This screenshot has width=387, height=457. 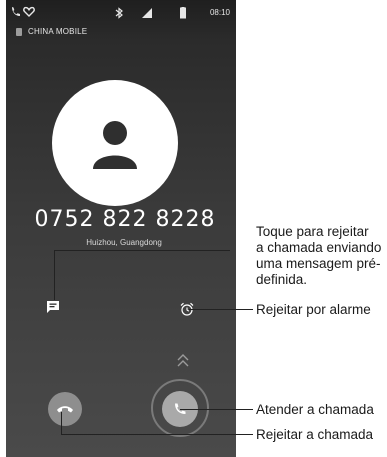 I want to click on callout-message-line-4: definida., so click(x=282, y=279).